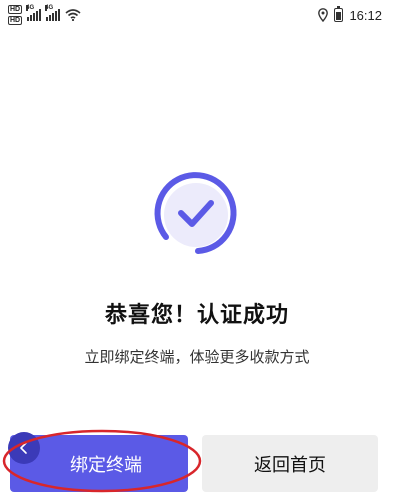 This screenshot has width=394, height=495. Describe the element at coordinates (15, 15) in the screenshot. I see `hd-badges: HD HD` at that location.